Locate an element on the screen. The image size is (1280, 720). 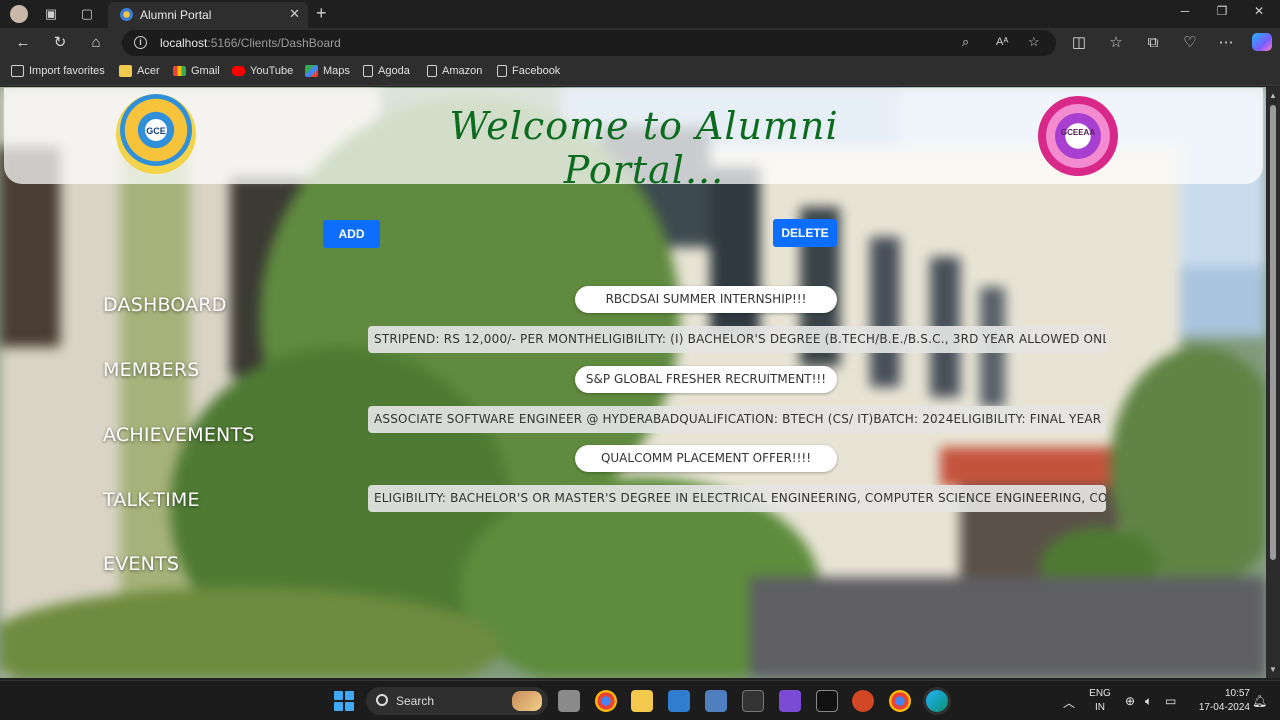
sidebar-item-talk-time: Talk-Time is located at coordinates (151, 500).